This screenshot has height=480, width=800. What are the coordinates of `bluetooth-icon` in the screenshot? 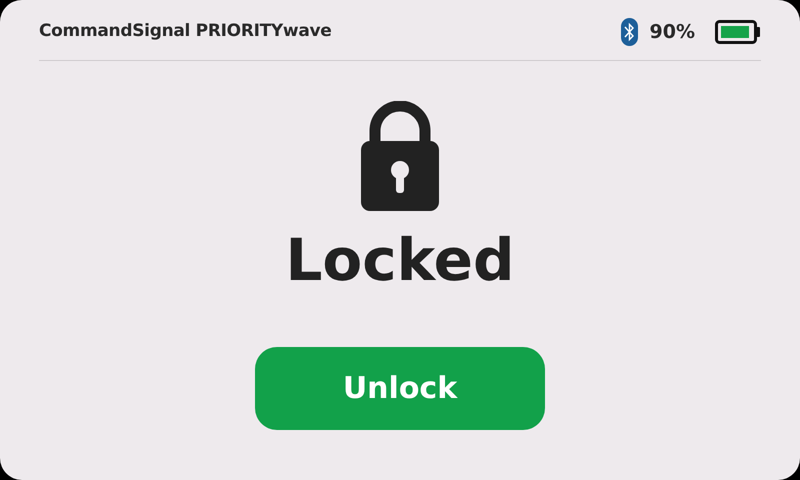 It's located at (629, 32).